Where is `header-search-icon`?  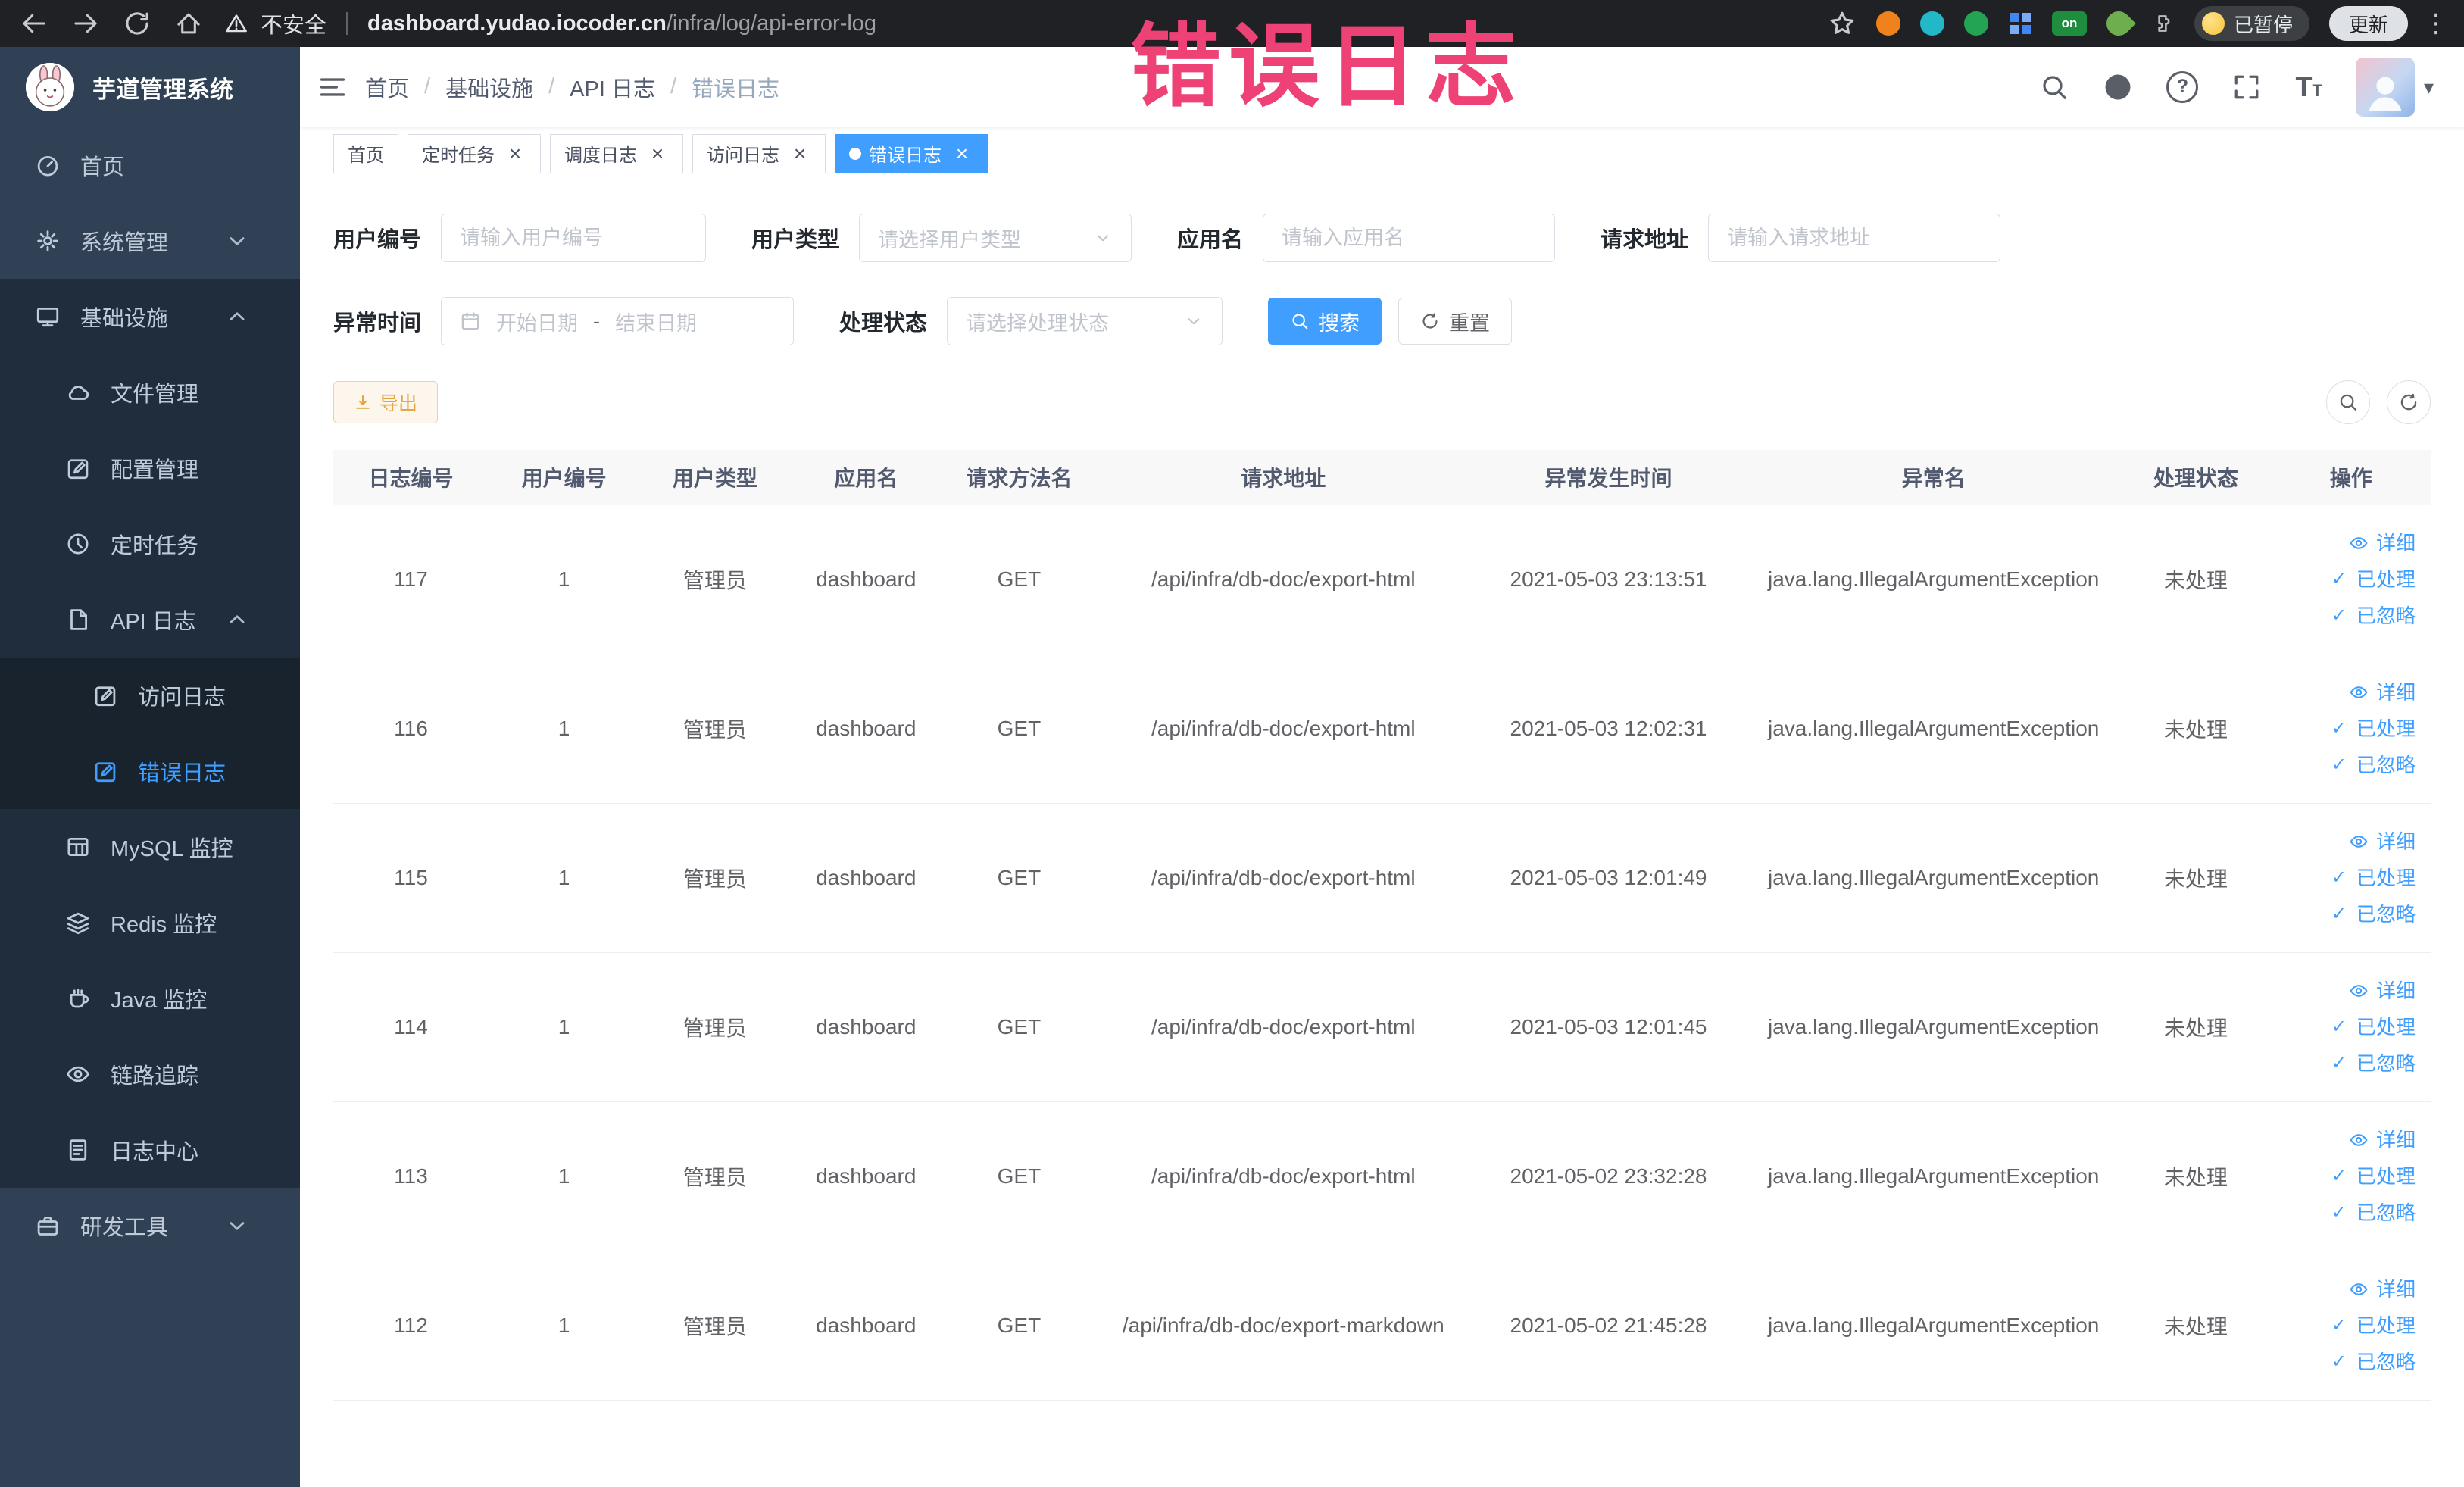 header-search-icon is located at coordinates (2054, 87).